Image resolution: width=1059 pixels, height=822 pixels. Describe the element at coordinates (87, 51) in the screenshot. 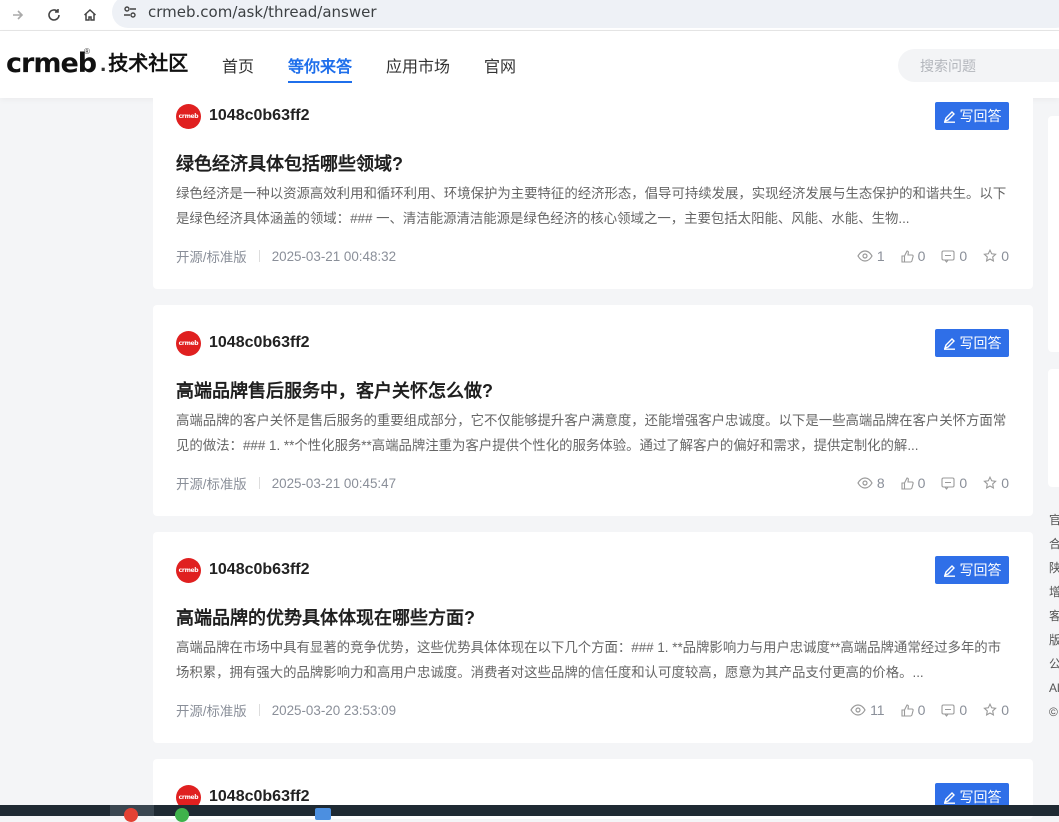

I see `registered-mark-icon: ®` at that location.